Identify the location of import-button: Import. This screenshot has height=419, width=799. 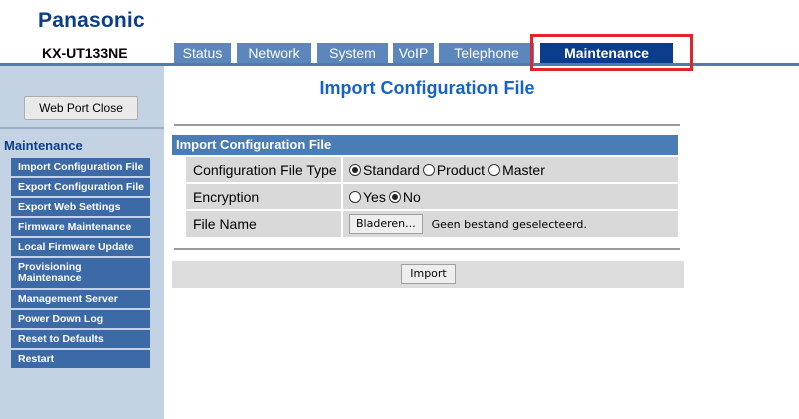
(428, 274).